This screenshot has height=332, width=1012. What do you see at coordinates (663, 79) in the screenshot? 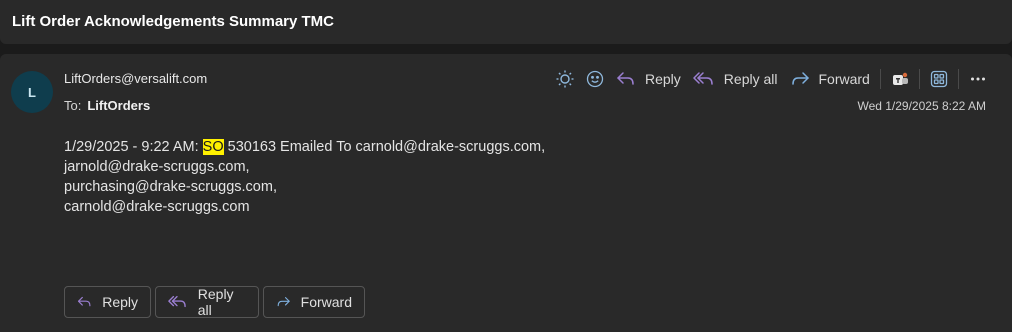
I see `reply-label: Reply` at bounding box center [663, 79].